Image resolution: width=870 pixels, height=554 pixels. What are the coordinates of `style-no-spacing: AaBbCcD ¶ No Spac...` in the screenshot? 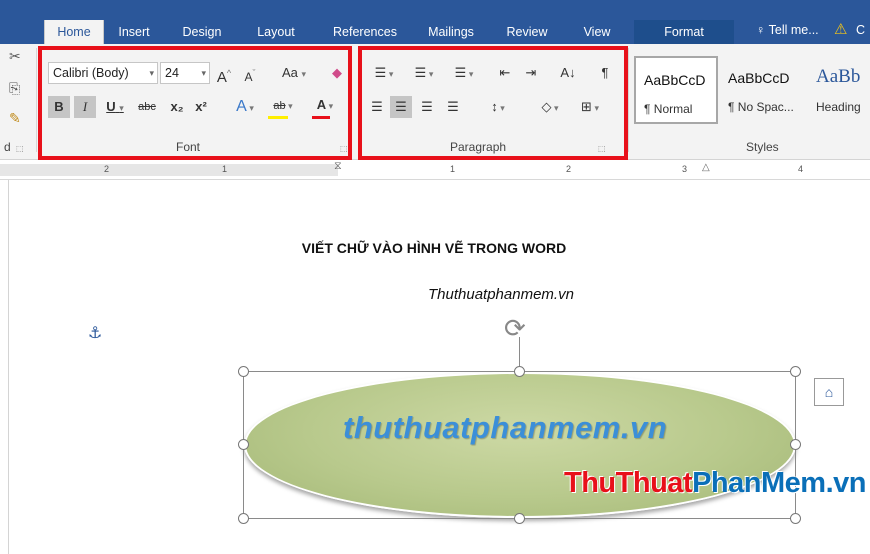 It's located at (763, 90).